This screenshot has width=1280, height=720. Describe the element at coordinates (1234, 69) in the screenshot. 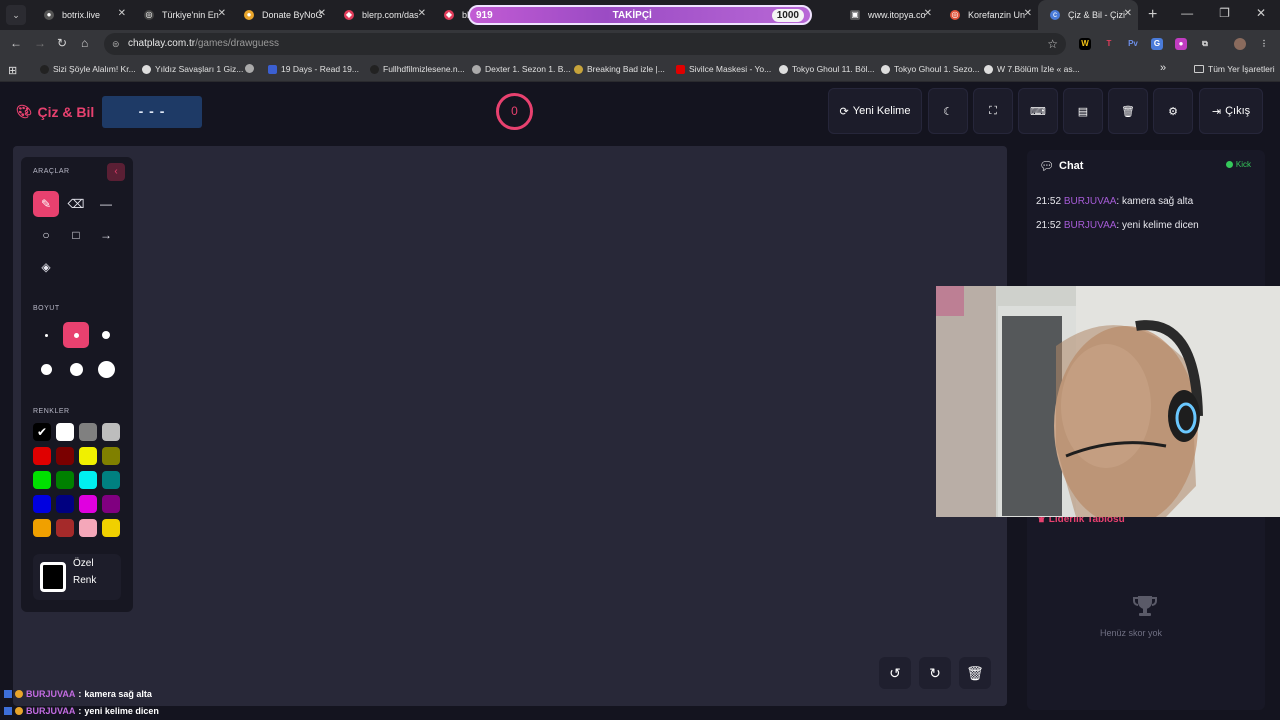

I see `all-bookmarks-folder: Tüm Yer İşaretleri` at that location.